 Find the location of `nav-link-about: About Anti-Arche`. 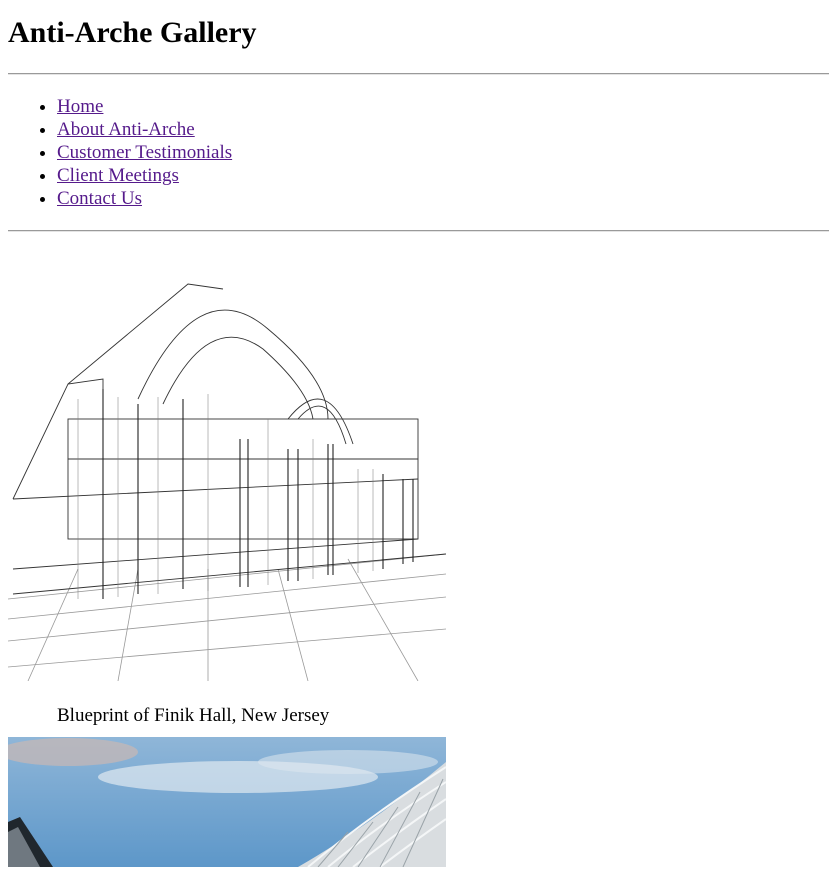

nav-link-about: About Anti-Arche is located at coordinates (126, 129).